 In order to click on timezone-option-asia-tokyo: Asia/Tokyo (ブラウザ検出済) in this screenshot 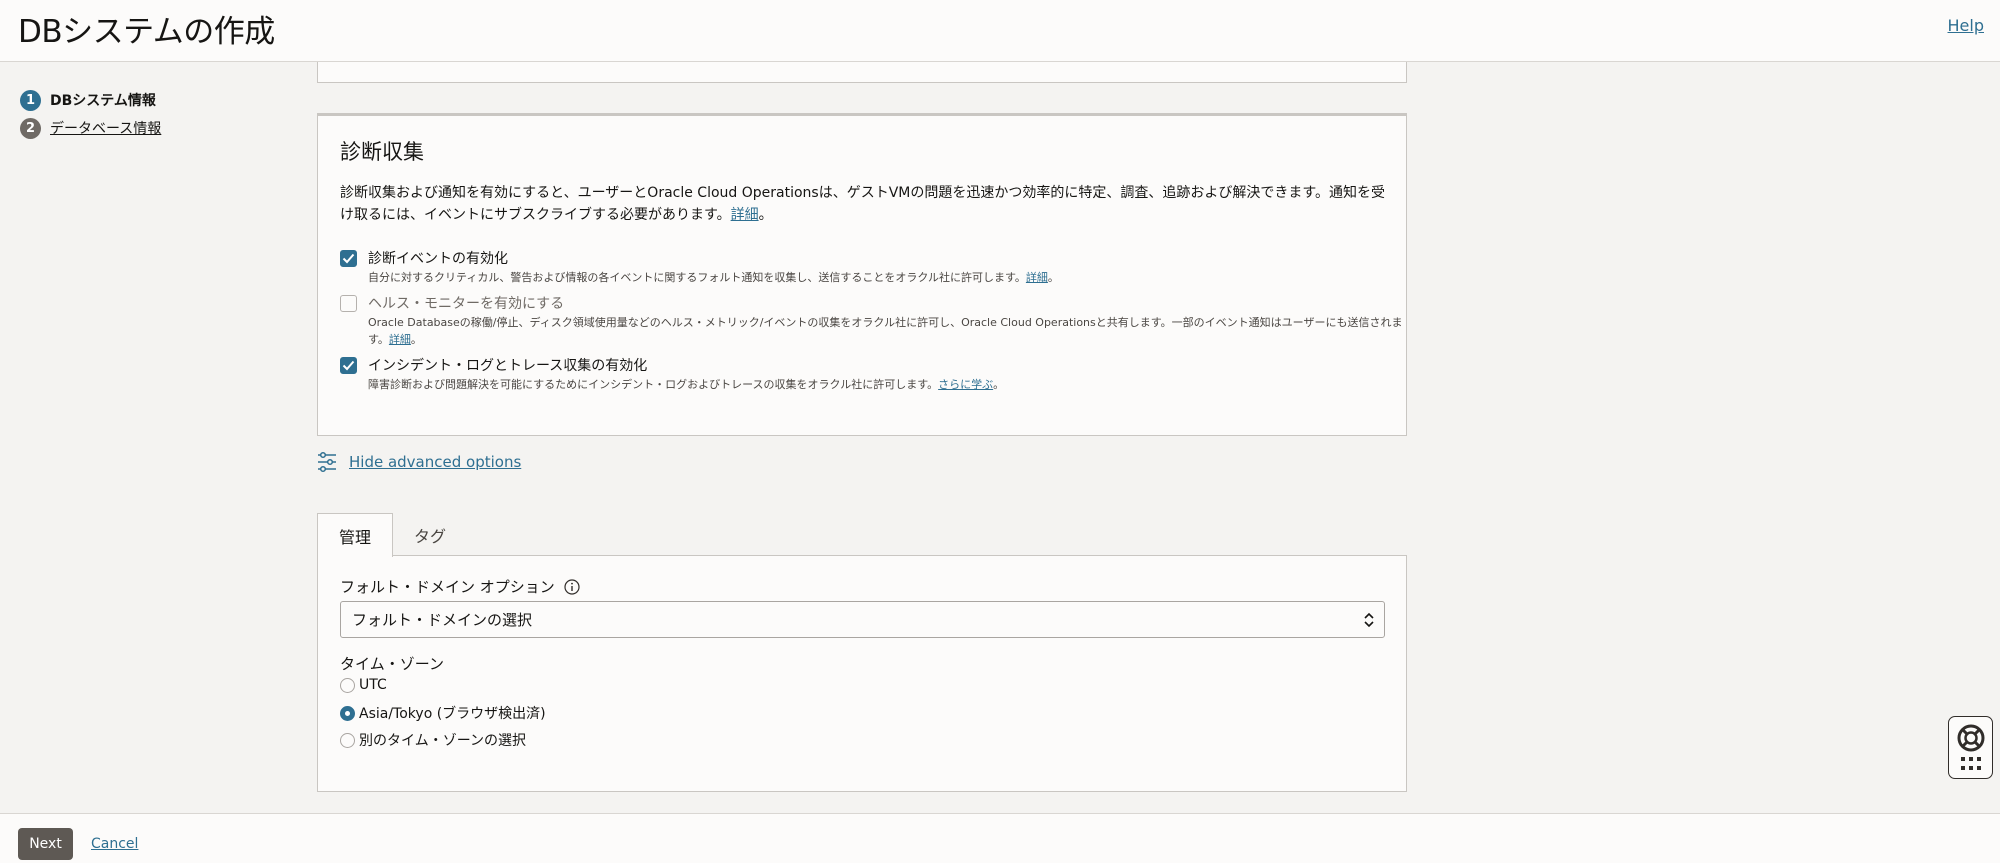, I will do `click(443, 713)`.